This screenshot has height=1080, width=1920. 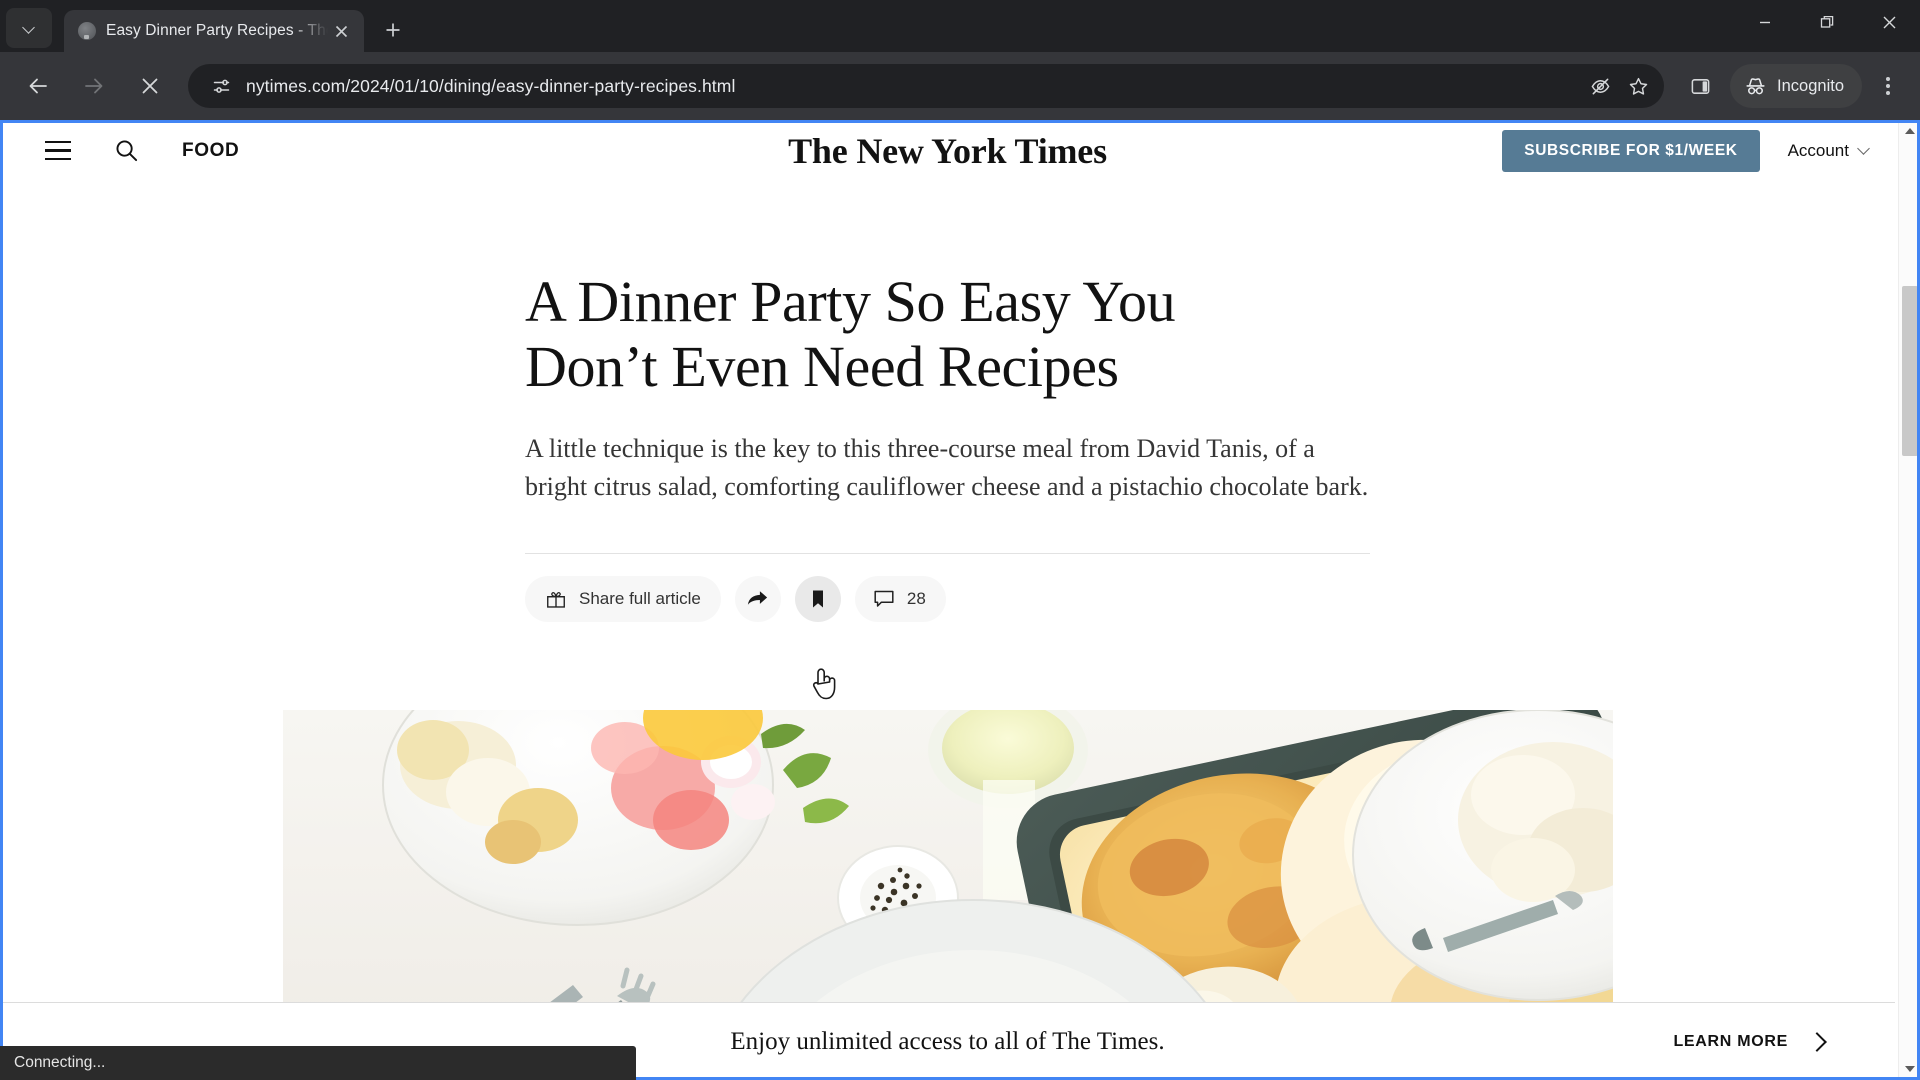 I want to click on learn-more-button: LEARN MORE, so click(x=1748, y=1042).